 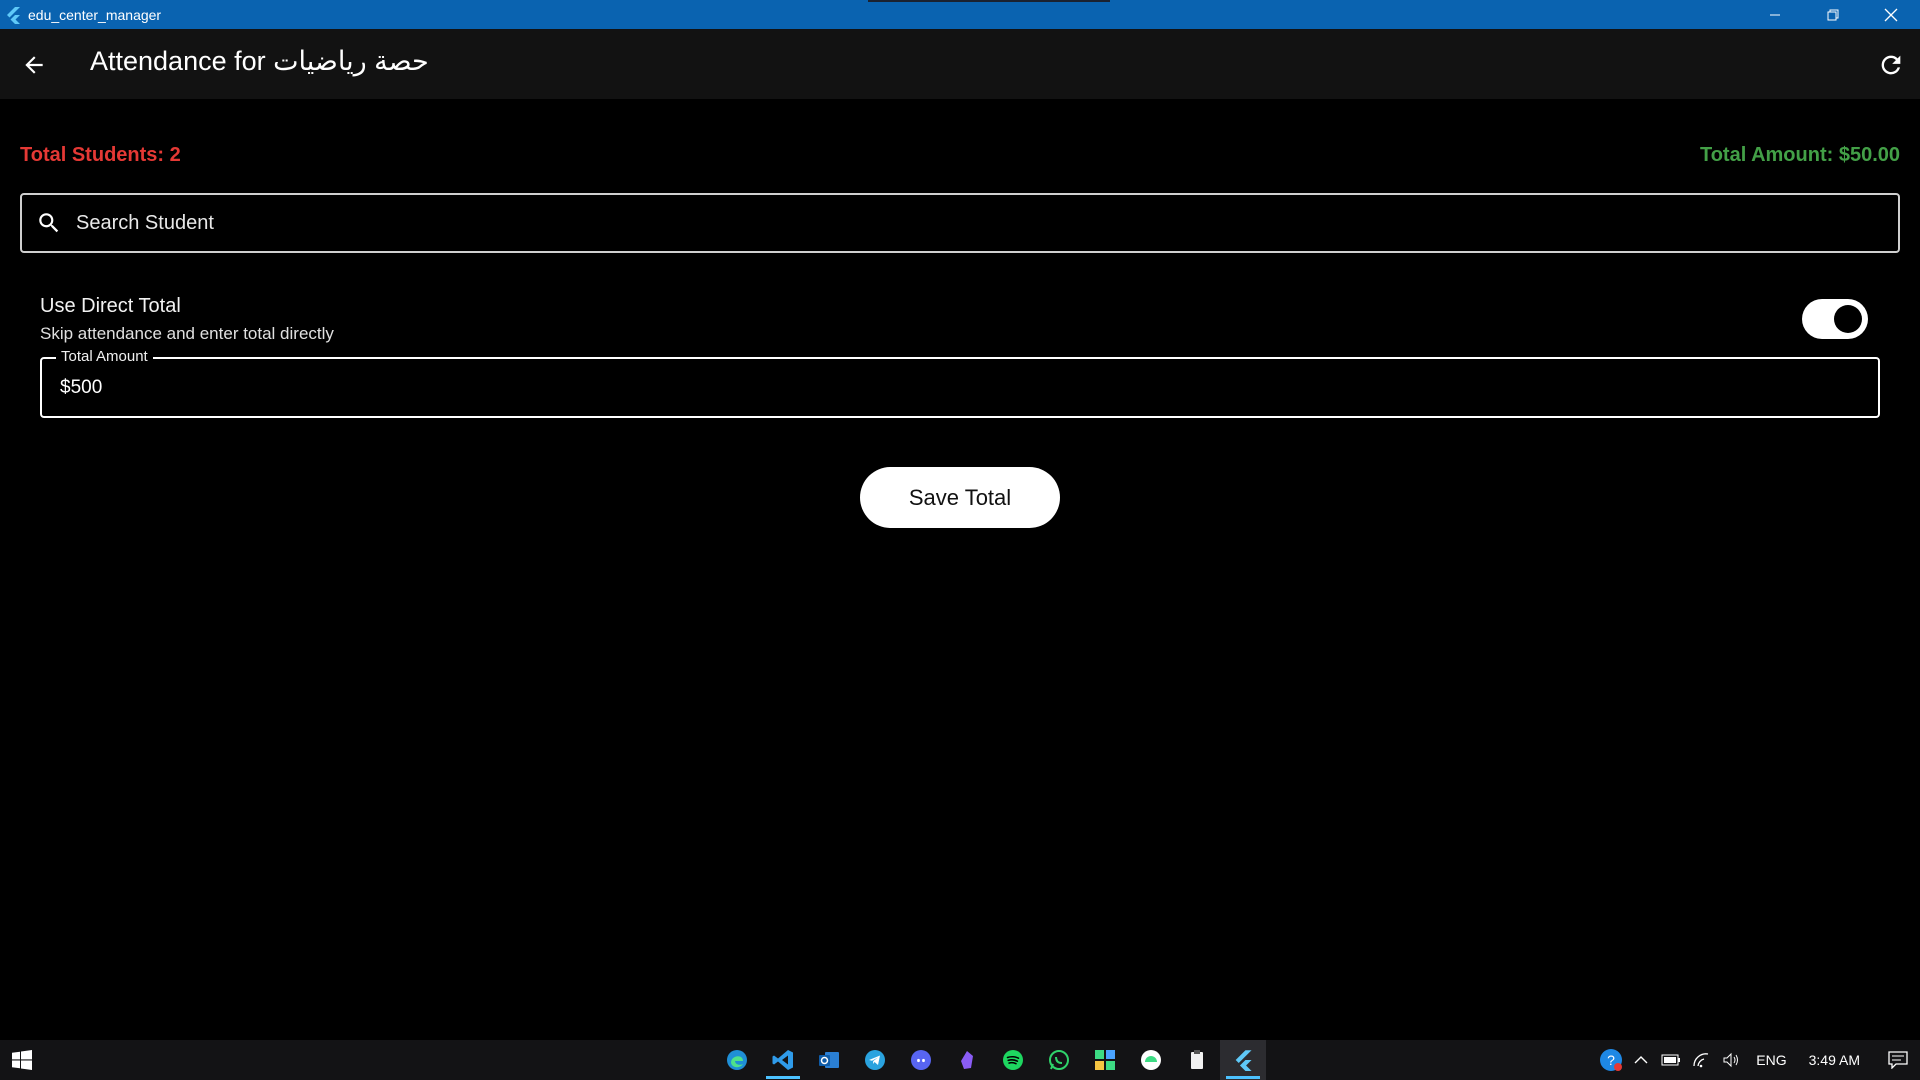 What do you see at coordinates (783, 1060) in the screenshot?
I see `vscode-icon` at bounding box center [783, 1060].